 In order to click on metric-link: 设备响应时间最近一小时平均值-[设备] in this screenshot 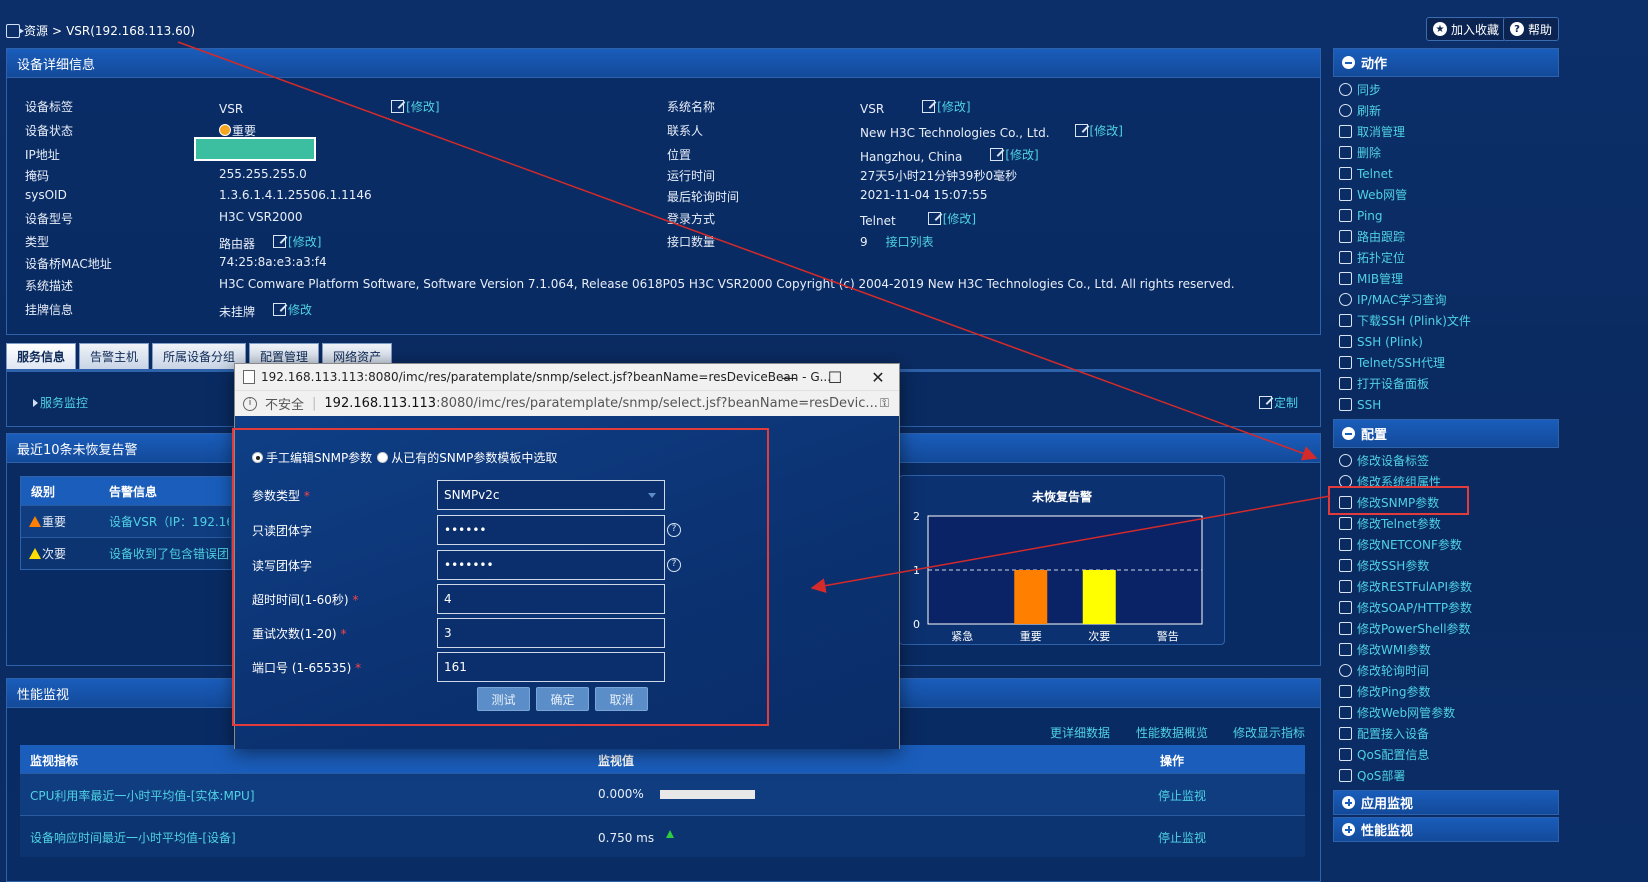, I will do `click(133, 837)`.